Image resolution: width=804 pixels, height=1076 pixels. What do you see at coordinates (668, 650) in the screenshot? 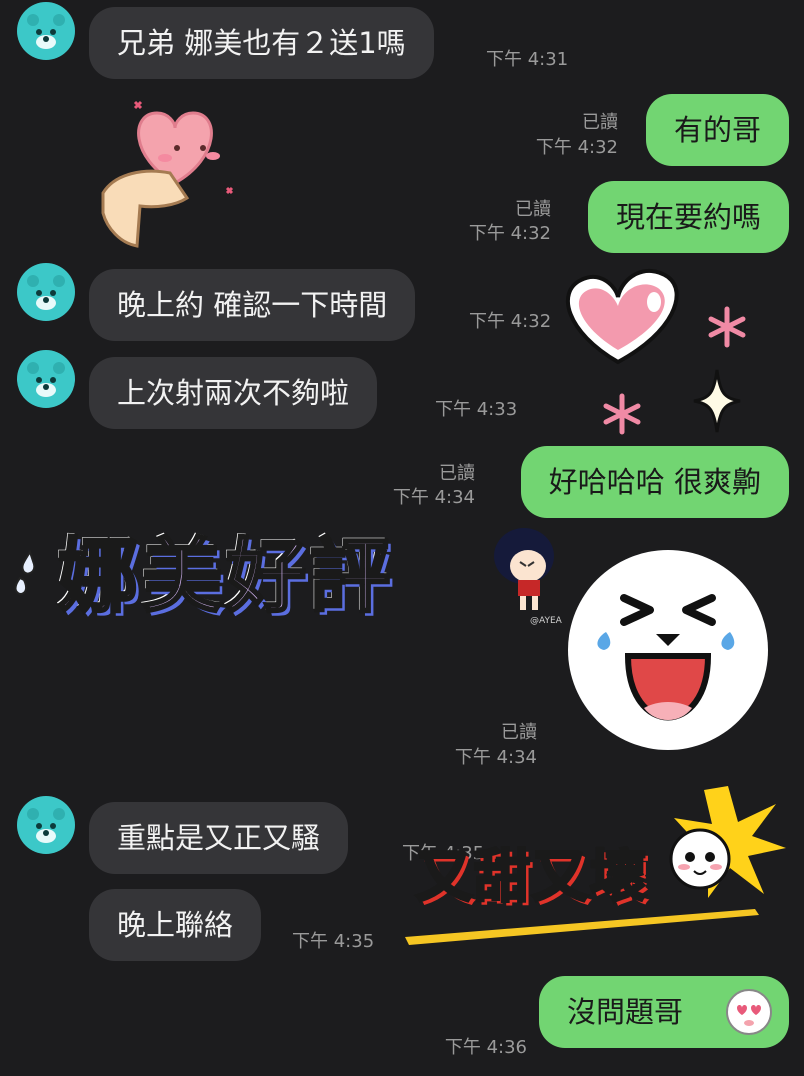
I see `laughing-face-sticker` at bounding box center [668, 650].